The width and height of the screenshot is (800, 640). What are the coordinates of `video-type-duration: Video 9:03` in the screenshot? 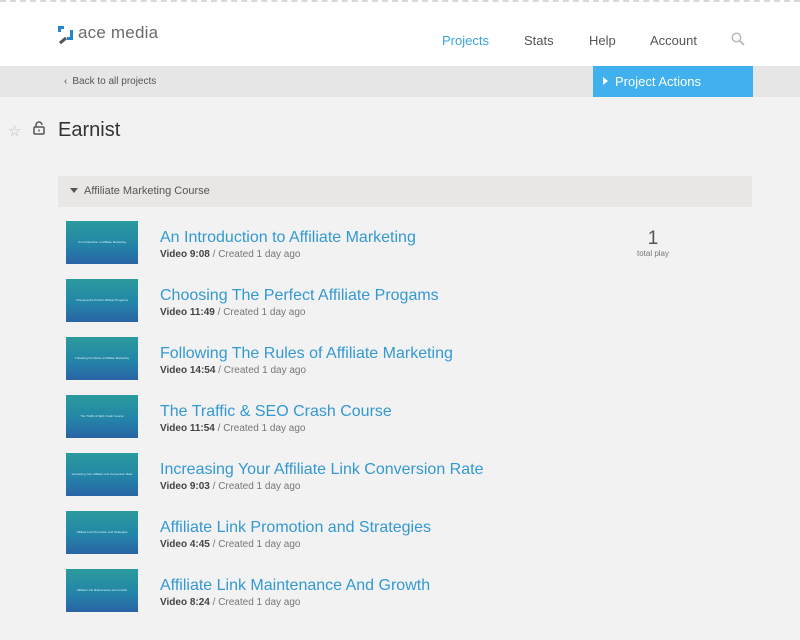 It's located at (185, 486).